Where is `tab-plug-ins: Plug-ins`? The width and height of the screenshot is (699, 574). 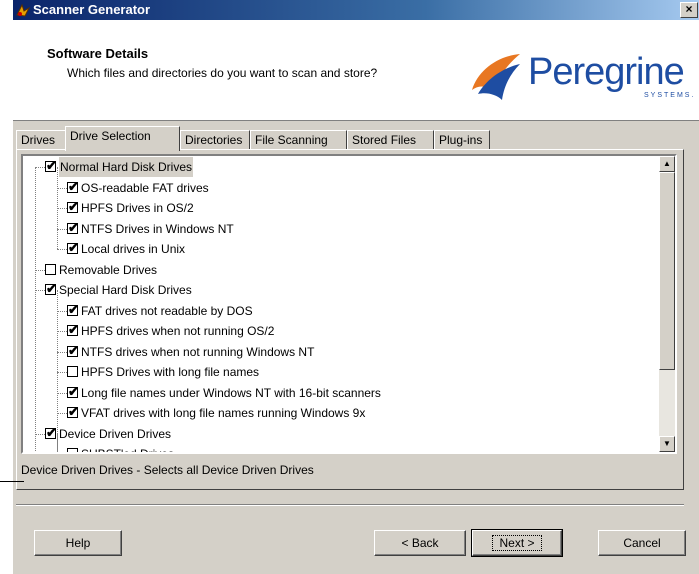
tab-plug-ins: Plug-ins is located at coordinates (462, 140).